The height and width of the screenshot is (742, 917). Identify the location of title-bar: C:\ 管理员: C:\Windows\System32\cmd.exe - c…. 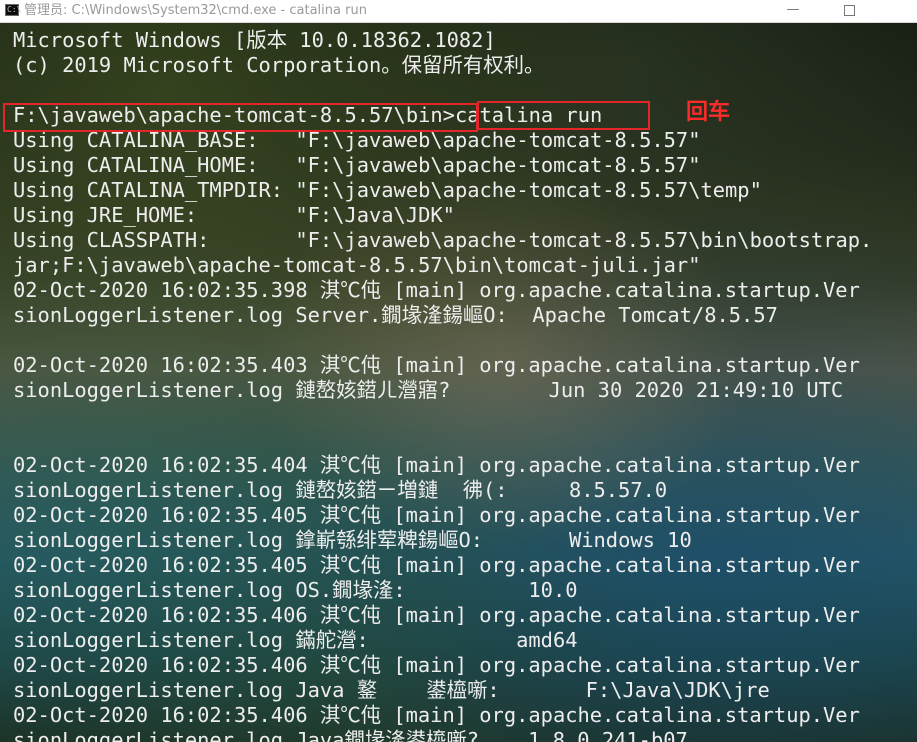
(458, 11).